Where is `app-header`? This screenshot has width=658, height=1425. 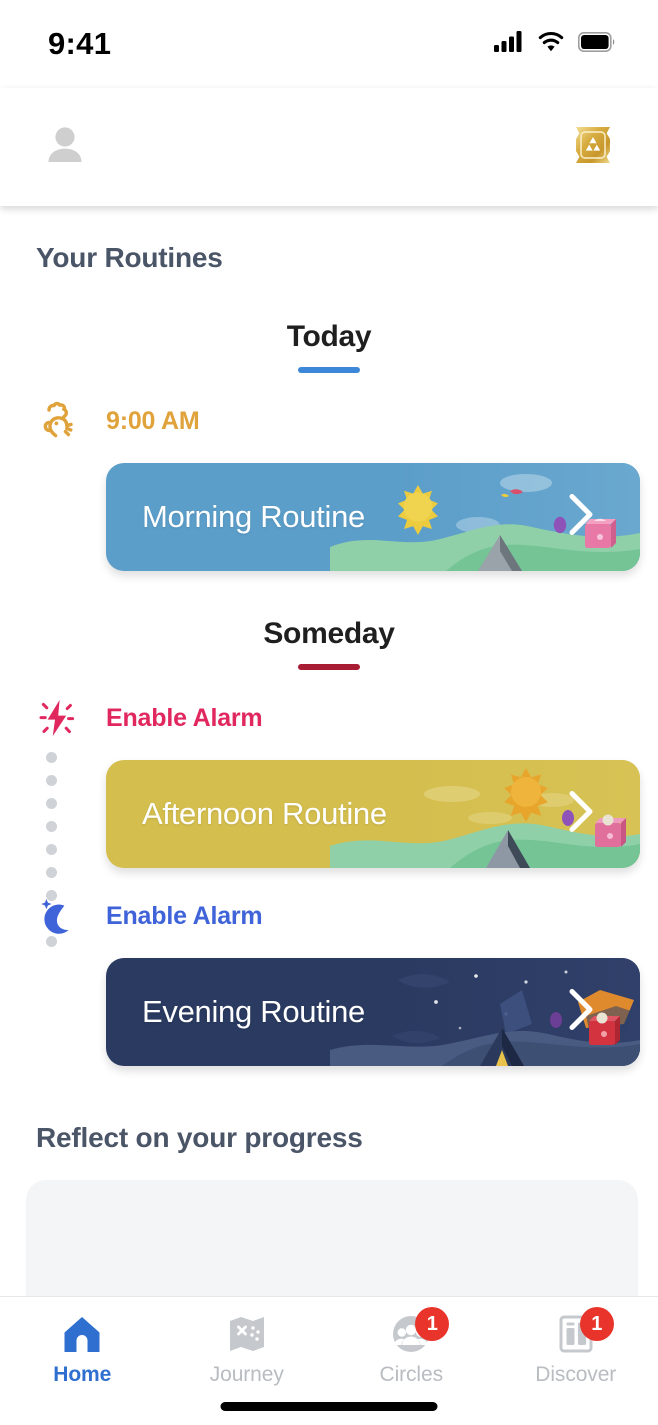 app-header is located at coordinates (329, 147).